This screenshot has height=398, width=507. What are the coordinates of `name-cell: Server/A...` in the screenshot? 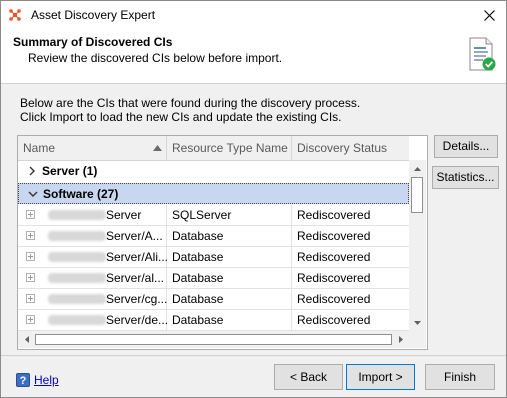 It's located at (92, 236).